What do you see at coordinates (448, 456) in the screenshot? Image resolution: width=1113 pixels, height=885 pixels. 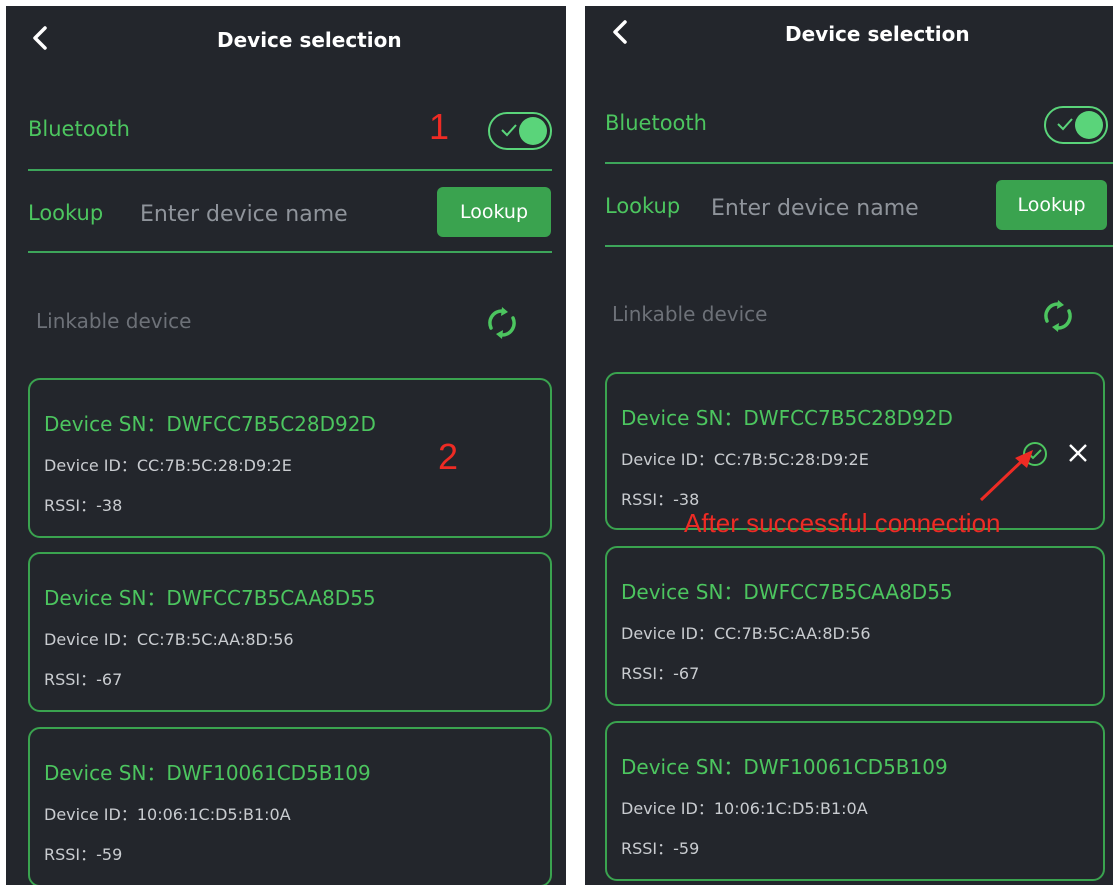 I see `annotation-step-2: 2` at bounding box center [448, 456].